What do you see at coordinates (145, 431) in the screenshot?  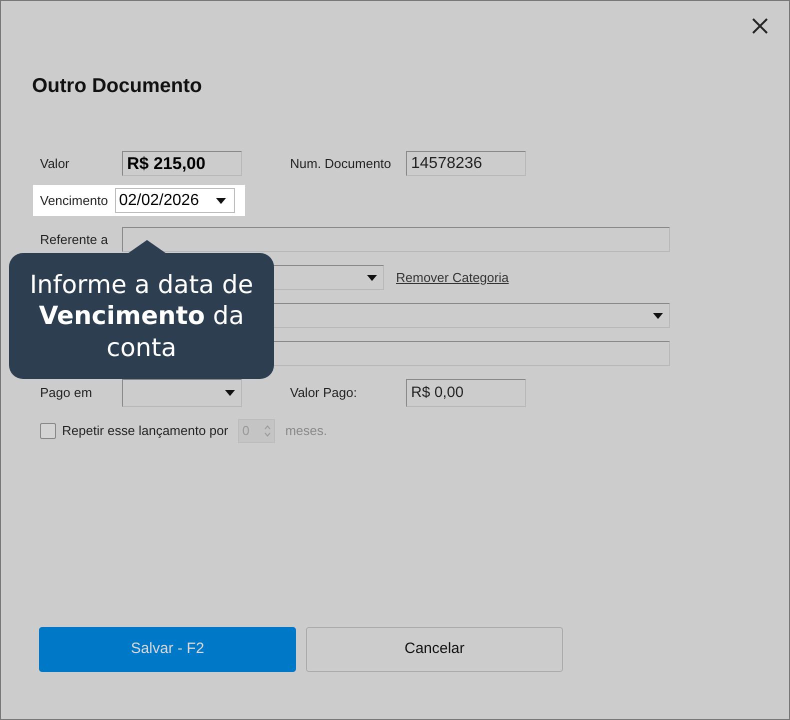 I see `checkbox-label: Repetir esse lançamento por` at bounding box center [145, 431].